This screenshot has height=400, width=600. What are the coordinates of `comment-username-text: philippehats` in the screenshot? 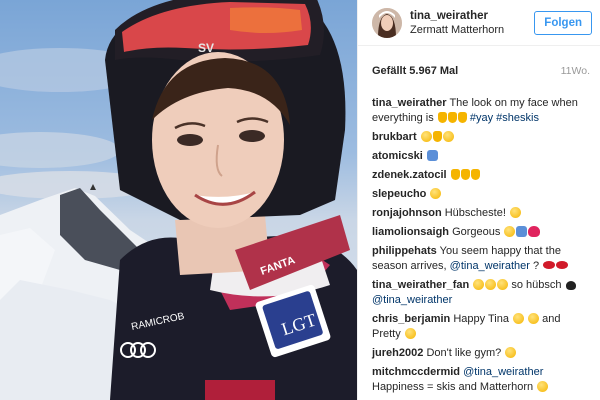 It's located at (404, 251).